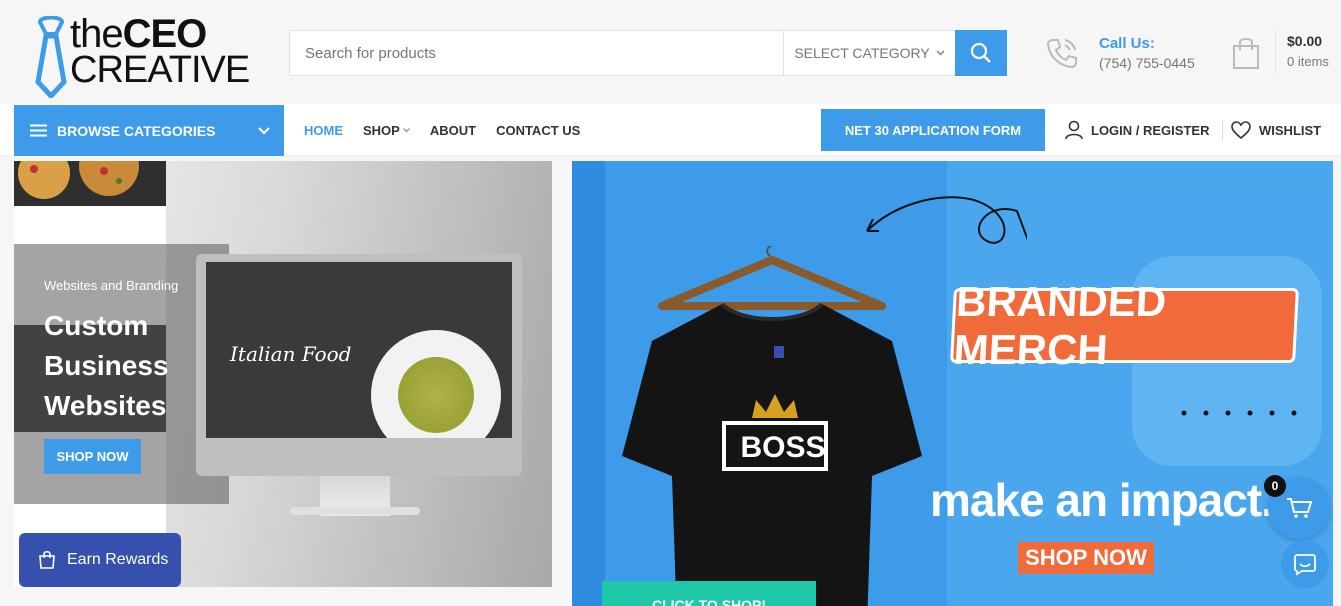 The width and height of the screenshot is (1341, 606). I want to click on wishlist-label: WISHLIST, so click(1290, 130).